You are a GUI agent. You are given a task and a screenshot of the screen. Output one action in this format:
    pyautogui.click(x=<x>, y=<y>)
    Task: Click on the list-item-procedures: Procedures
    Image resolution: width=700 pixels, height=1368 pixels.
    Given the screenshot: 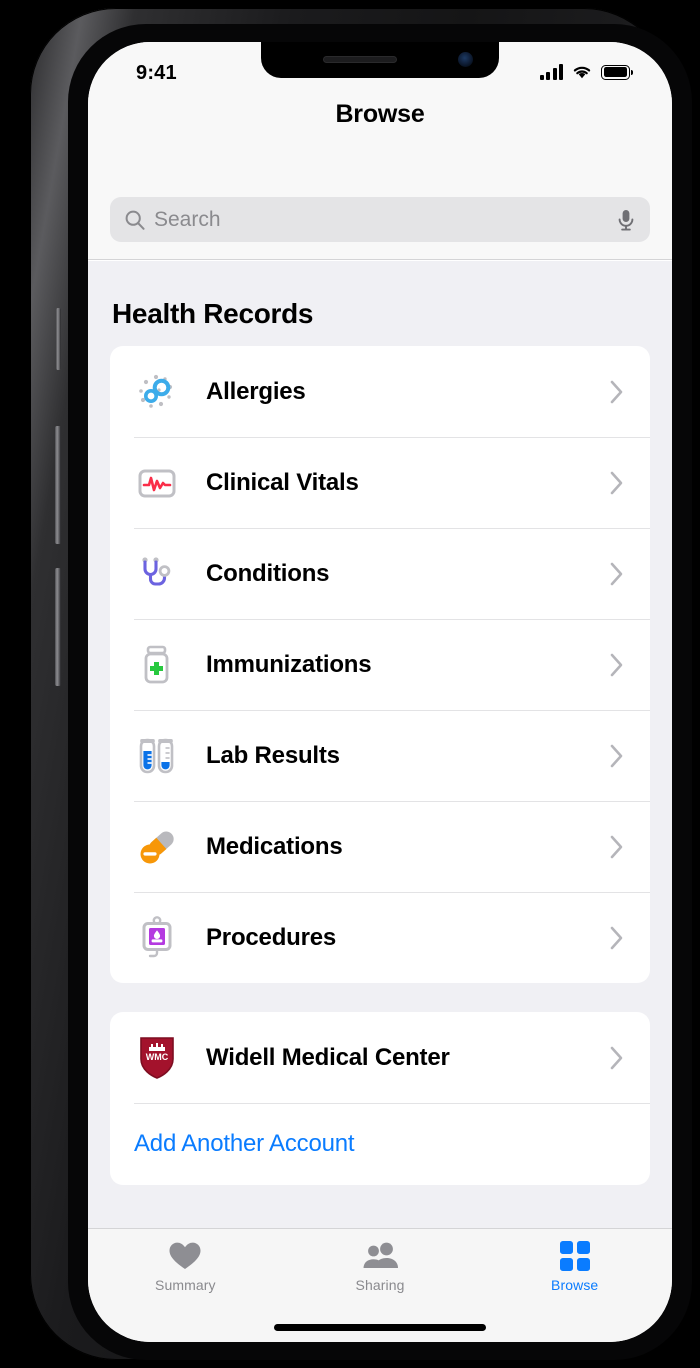 What is the action you would take?
    pyautogui.click(x=380, y=937)
    